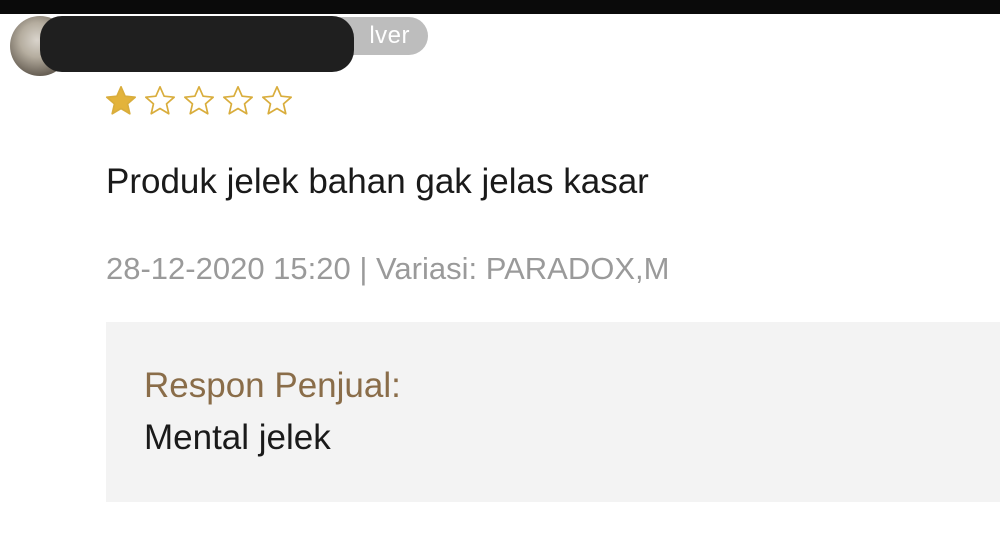  Describe the element at coordinates (237, 437) in the screenshot. I see `seller-response-text: Mental jelek` at that location.